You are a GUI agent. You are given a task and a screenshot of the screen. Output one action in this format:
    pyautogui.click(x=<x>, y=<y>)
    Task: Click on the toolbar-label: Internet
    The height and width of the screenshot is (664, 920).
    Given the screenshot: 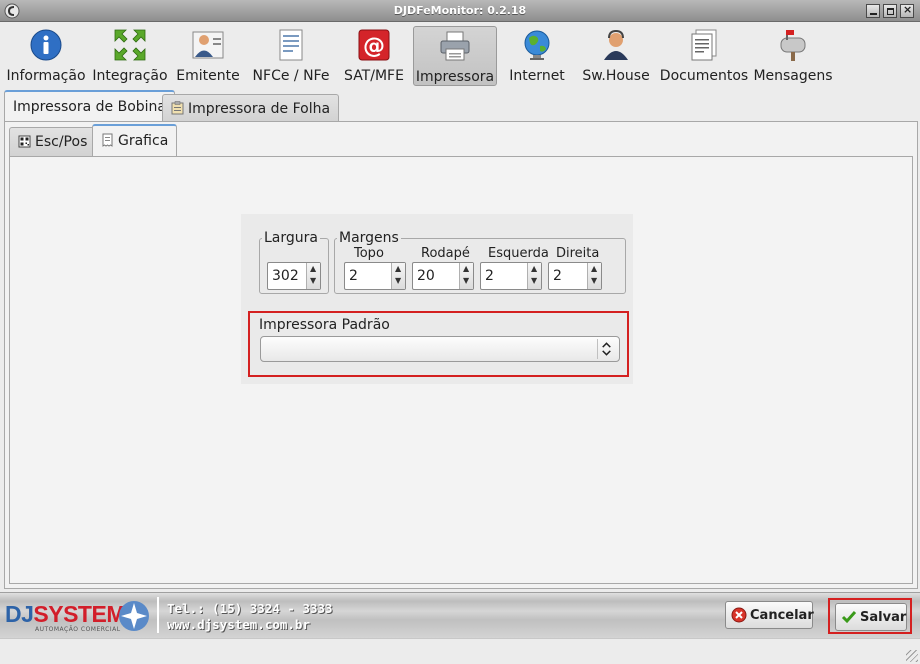 What is the action you would take?
    pyautogui.click(x=537, y=76)
    